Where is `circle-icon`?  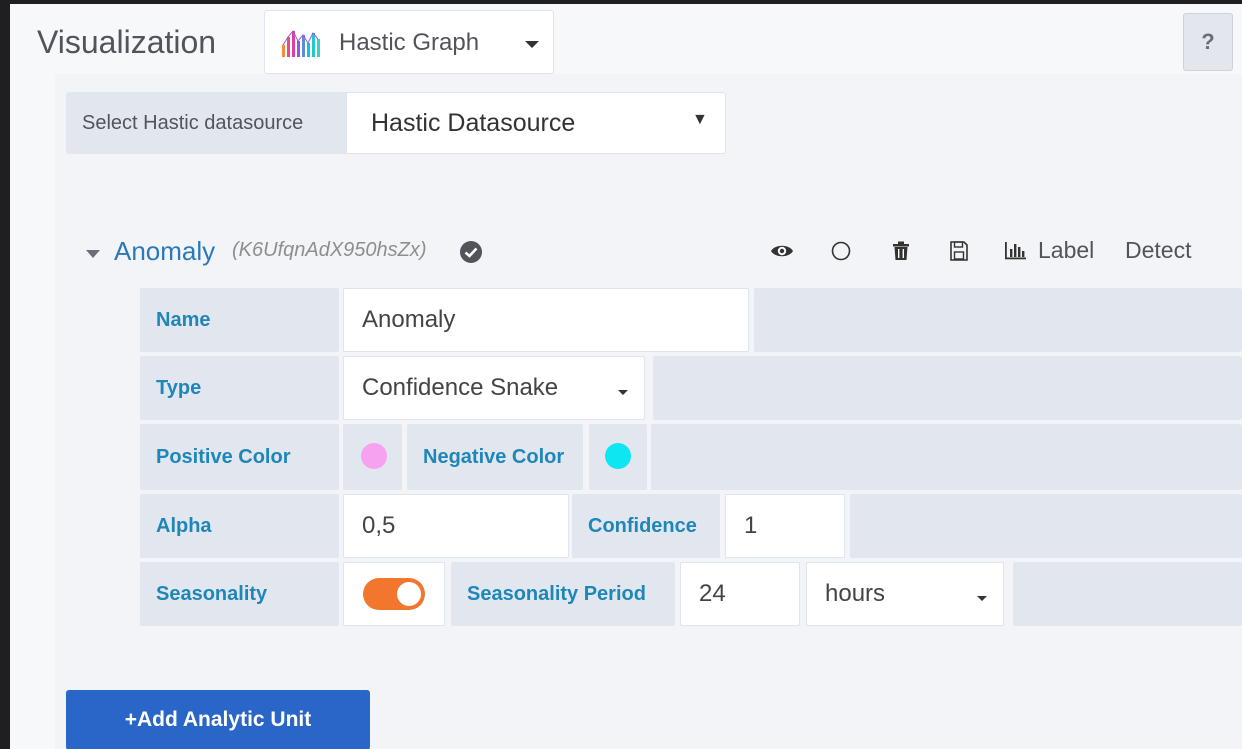
circle-icon is located at coordinates (841, 251).